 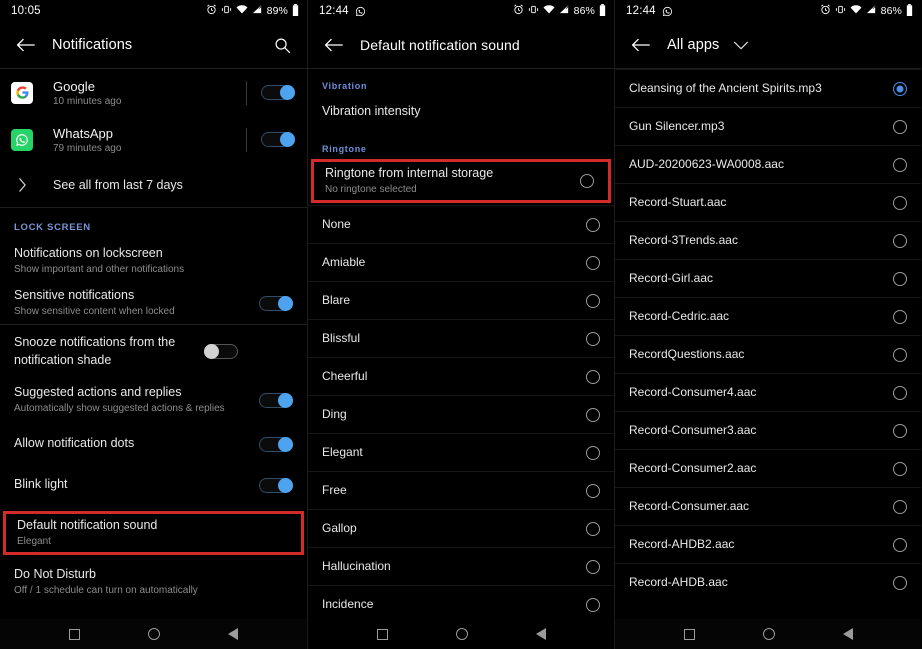 I want to click on ringtone-row: Hallucination, so click(x=461, y=566).